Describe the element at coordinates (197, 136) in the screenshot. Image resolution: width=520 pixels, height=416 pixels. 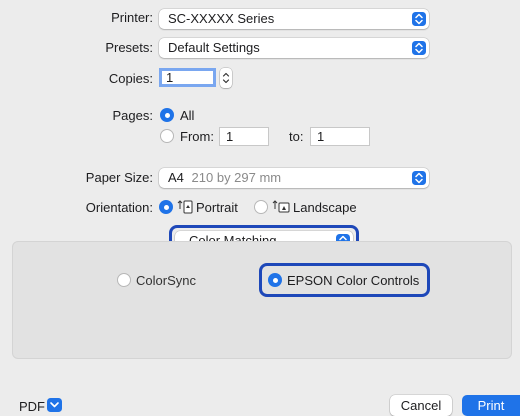
I see `pages-from-label: From:` at that location.